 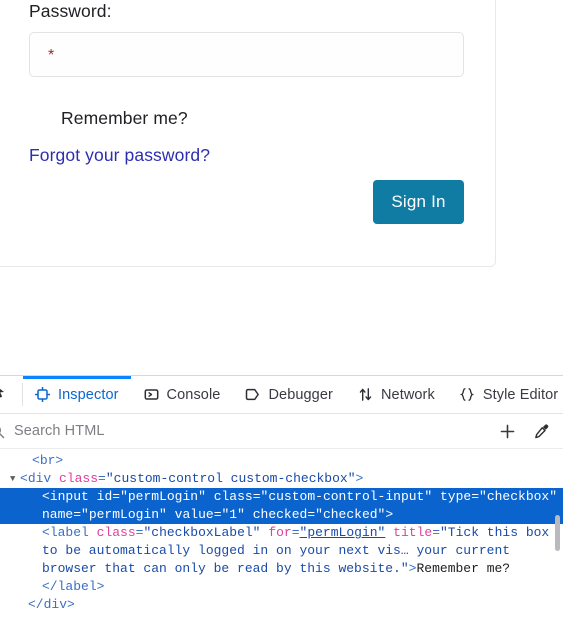 I want to click on markup-token: name, so click(x=58, y=514).